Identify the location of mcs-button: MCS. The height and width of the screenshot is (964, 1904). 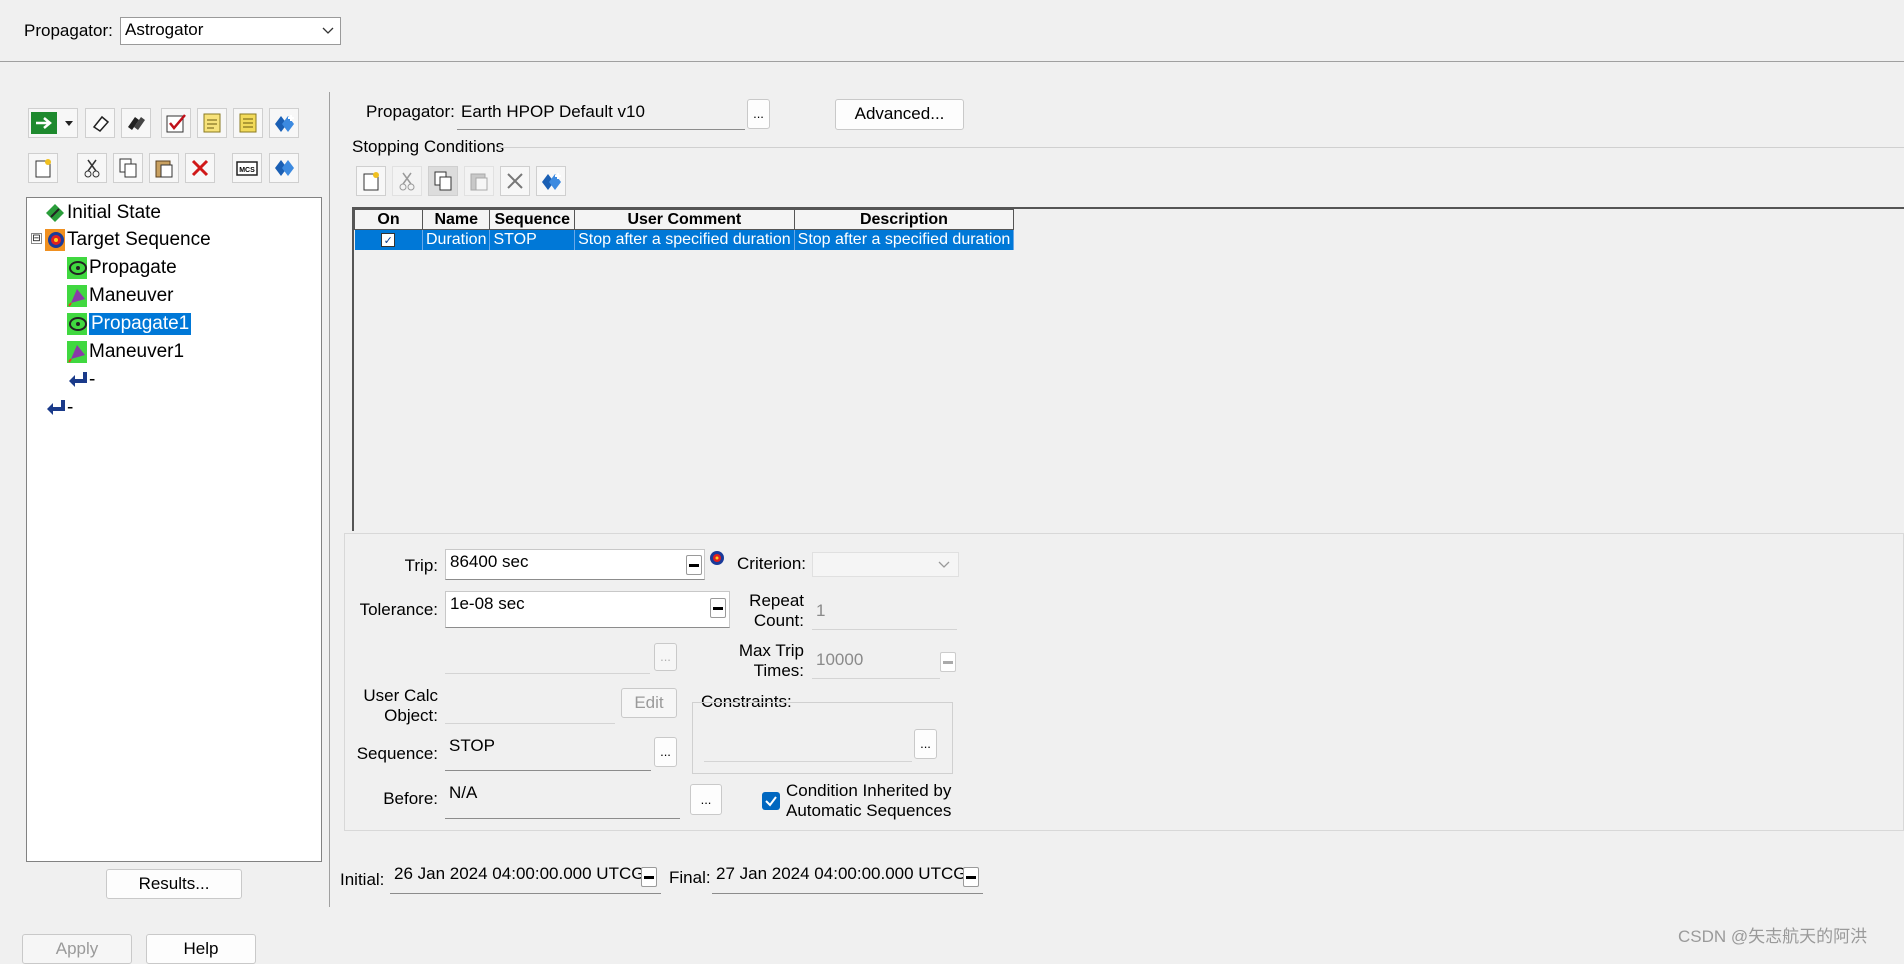
(247, 168).